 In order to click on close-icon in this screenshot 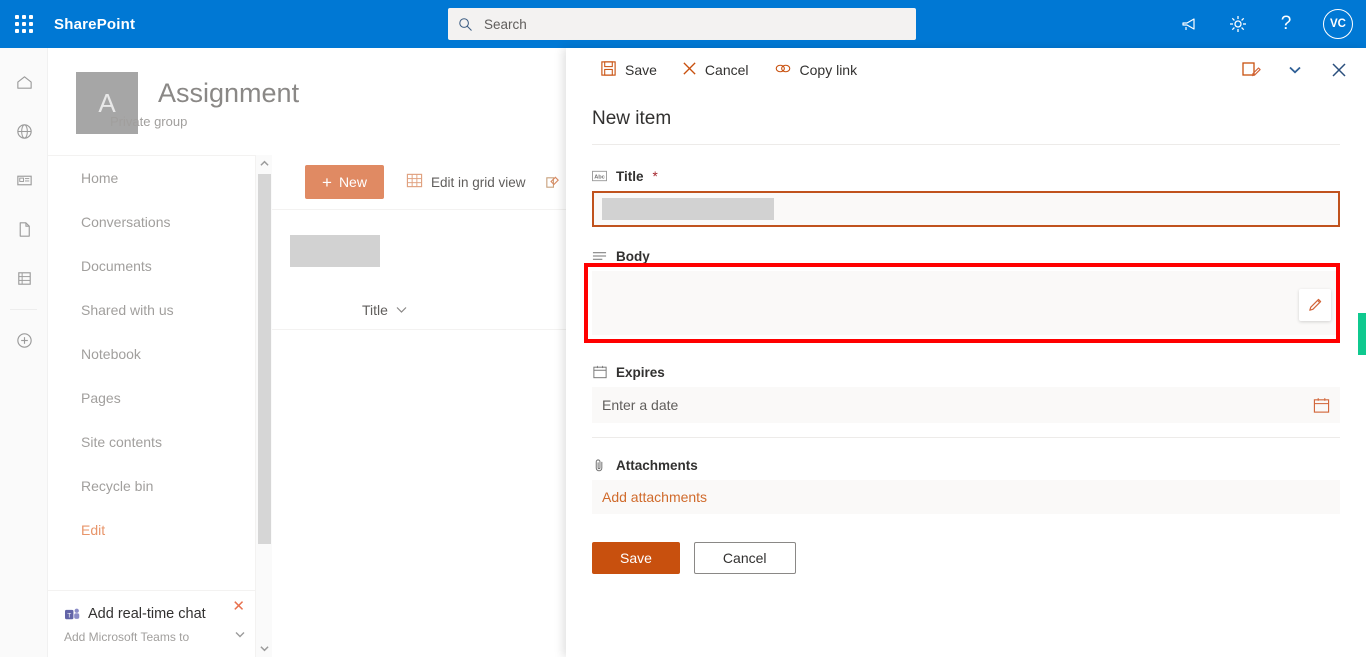, I will do `click(689, 70)`.